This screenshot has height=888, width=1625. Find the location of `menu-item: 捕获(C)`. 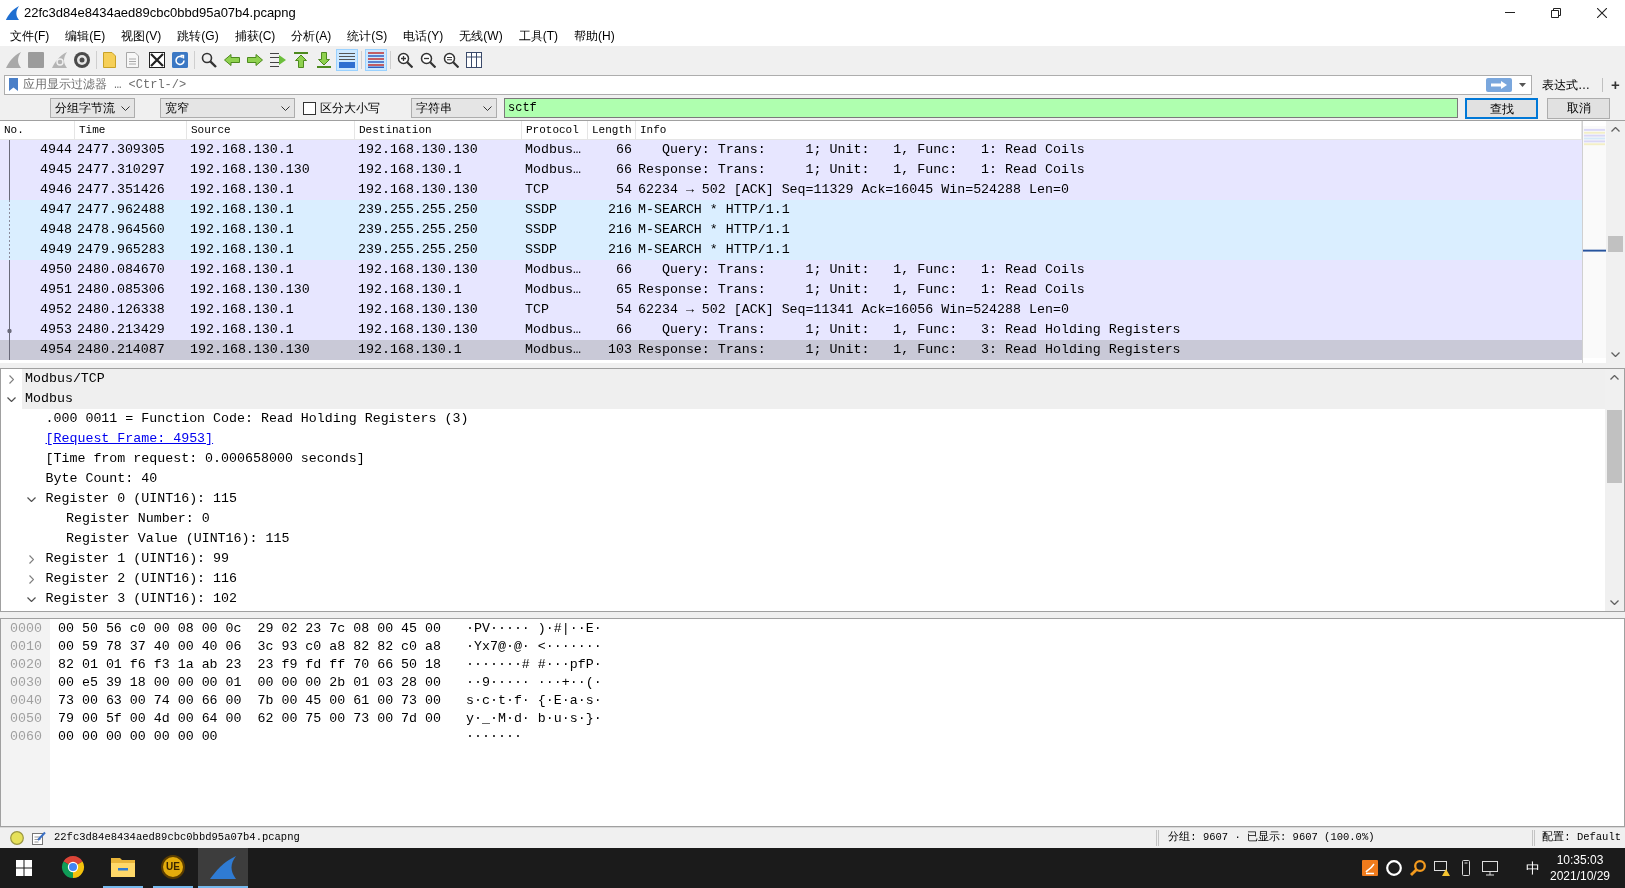

menu-item: 捕获(C) is located at coordinates (255, 35).